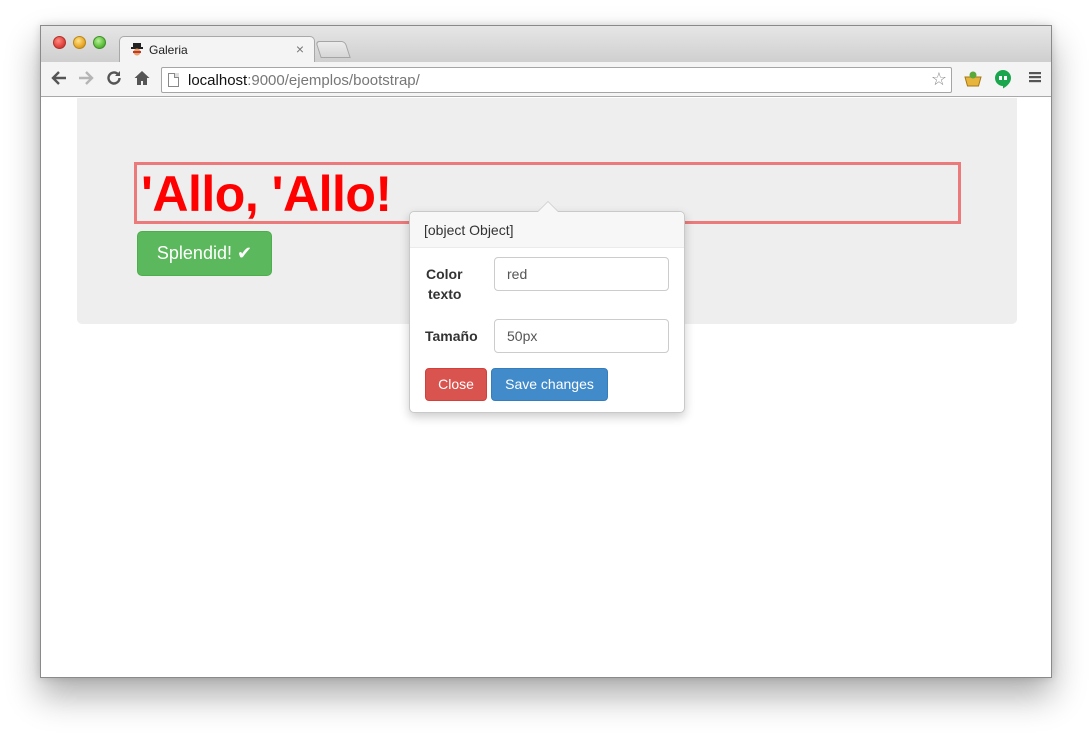  I want to click on hangouts-extension-icon, so click(1003, 79).